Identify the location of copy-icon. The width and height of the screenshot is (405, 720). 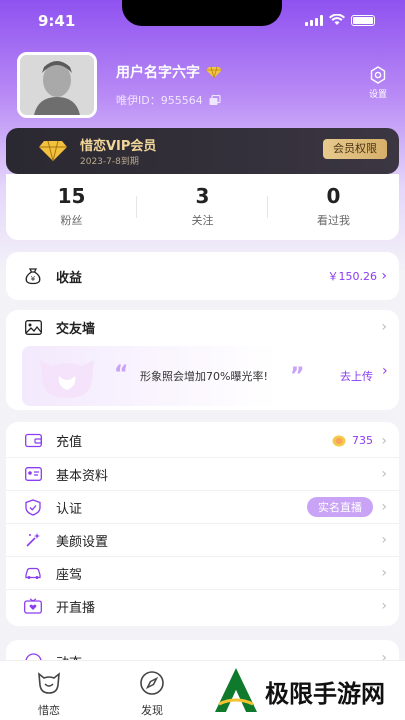
(215, 100).